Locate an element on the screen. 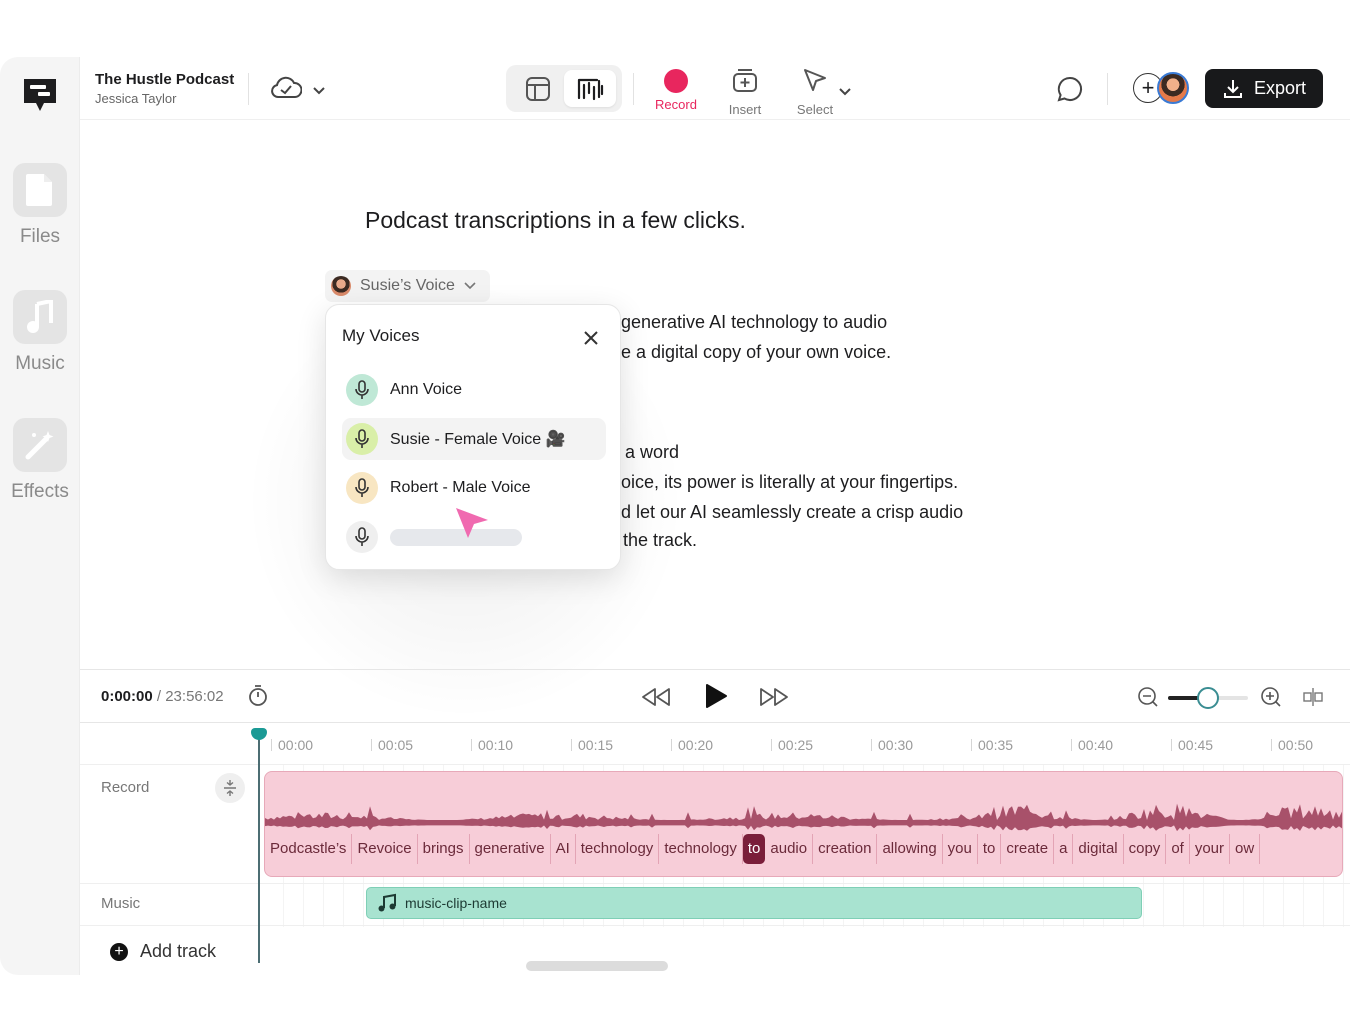  word-chip: generative is located at coordinates (510, 849).